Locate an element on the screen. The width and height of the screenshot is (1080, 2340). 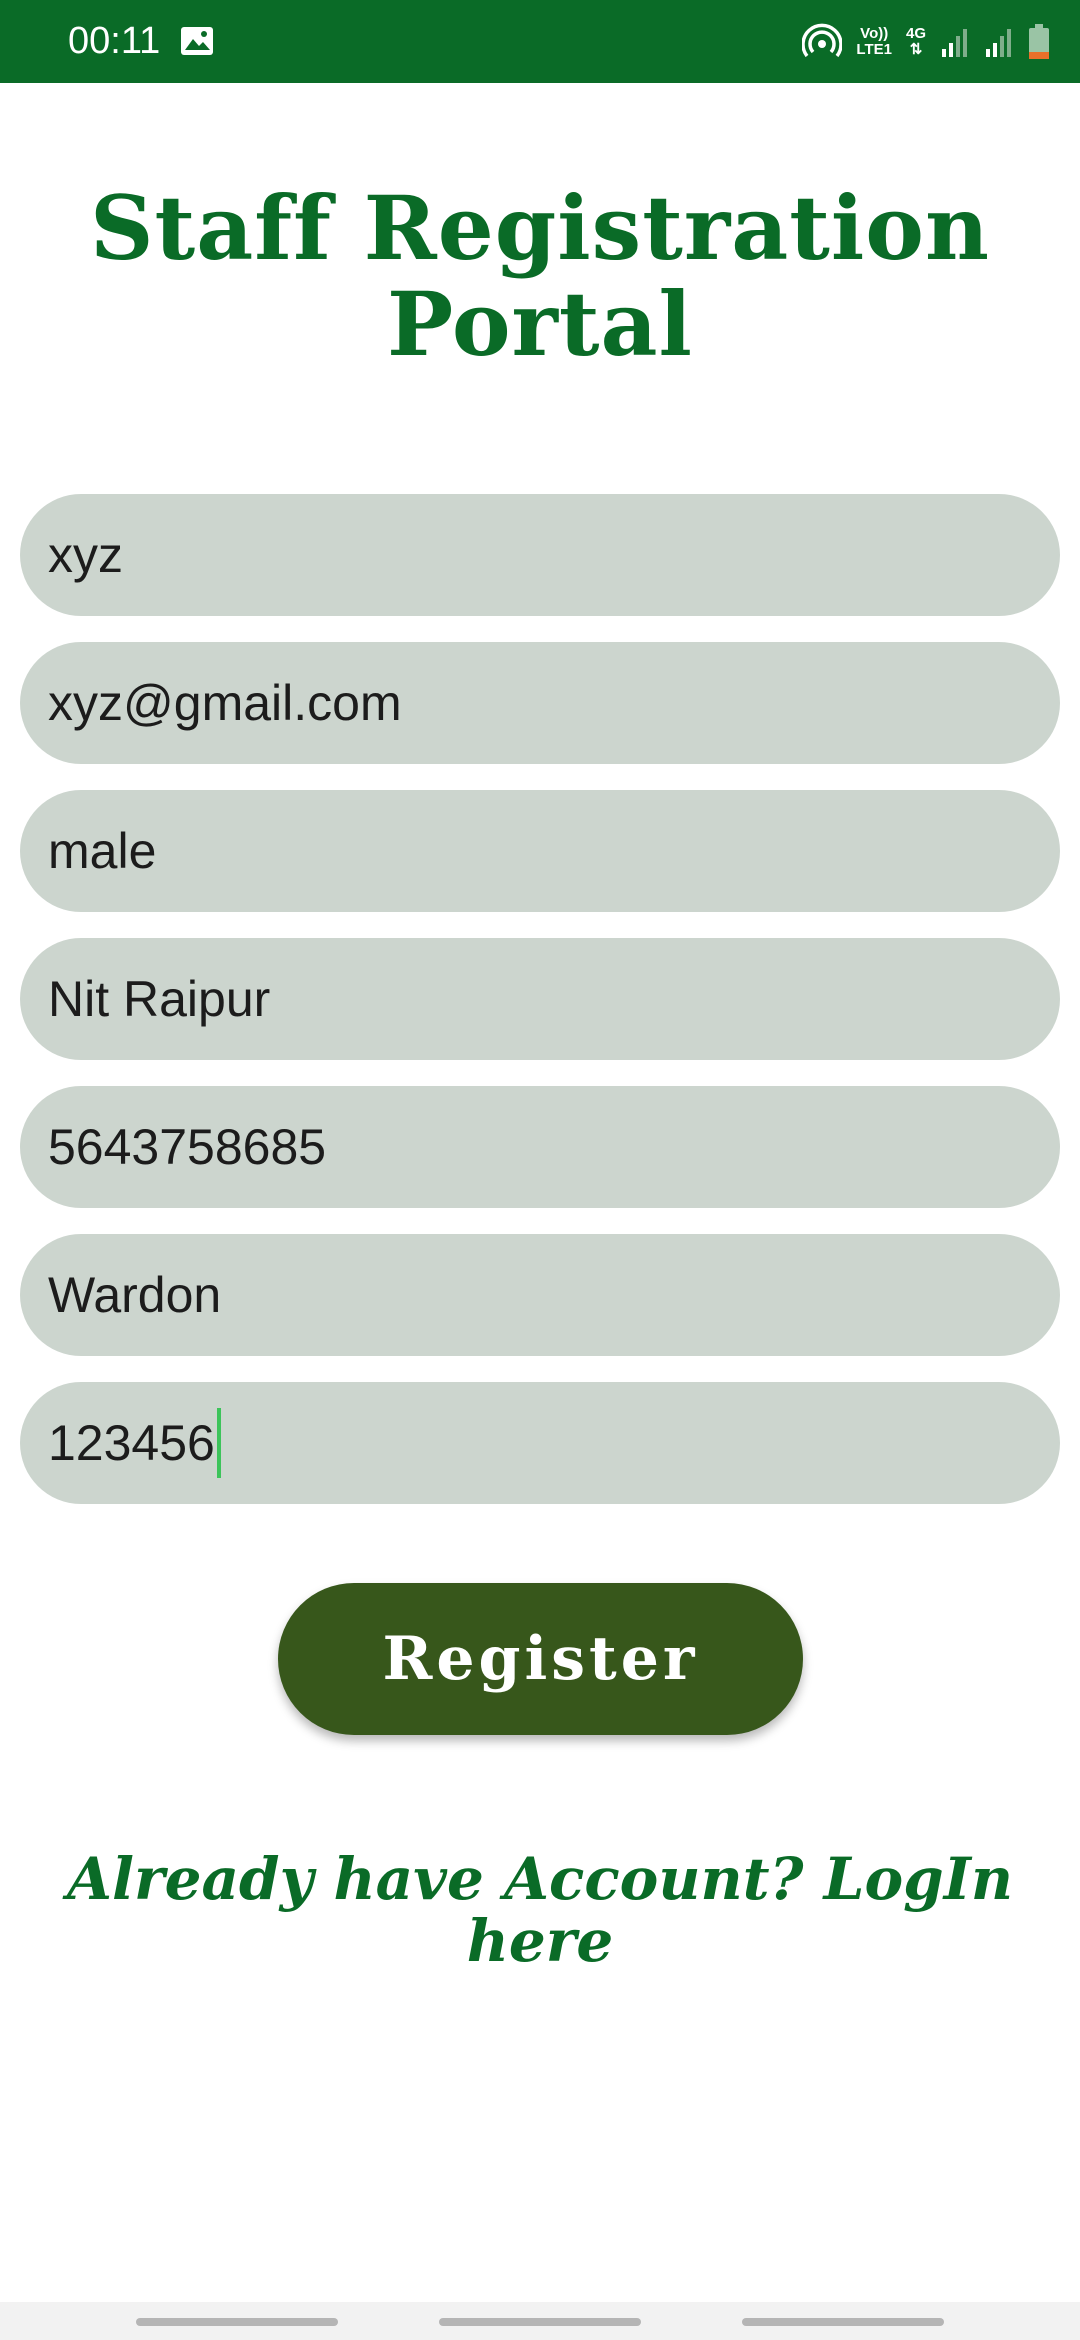
status-bar: 00:11 Vo)) LTE1 4G ⇅ is located at coordinates (540, 41).